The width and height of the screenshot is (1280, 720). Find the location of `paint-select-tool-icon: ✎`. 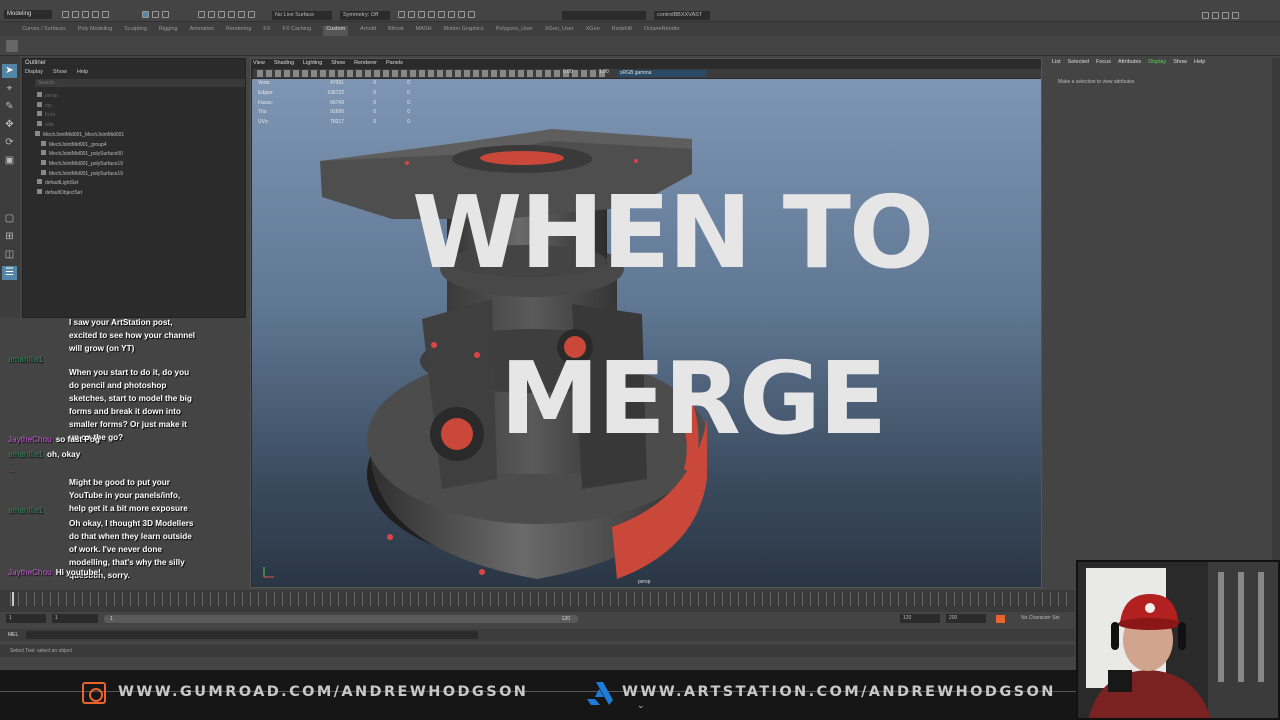

paint-select-tool-icon: ✎ is located at coordinates (9, 107).